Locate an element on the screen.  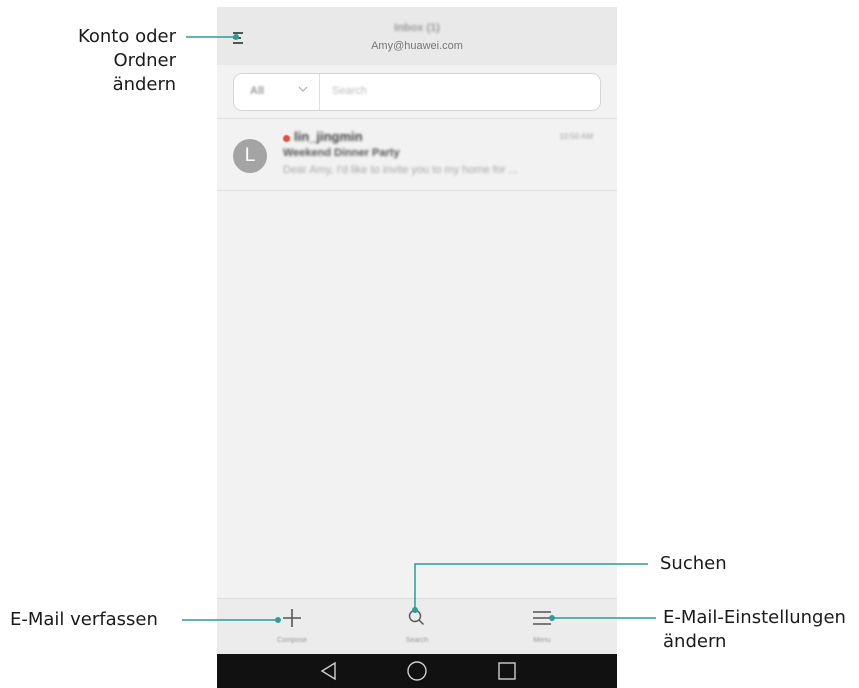
callout-account-line2: Ordner ändern is located at coordinates (144, 72).